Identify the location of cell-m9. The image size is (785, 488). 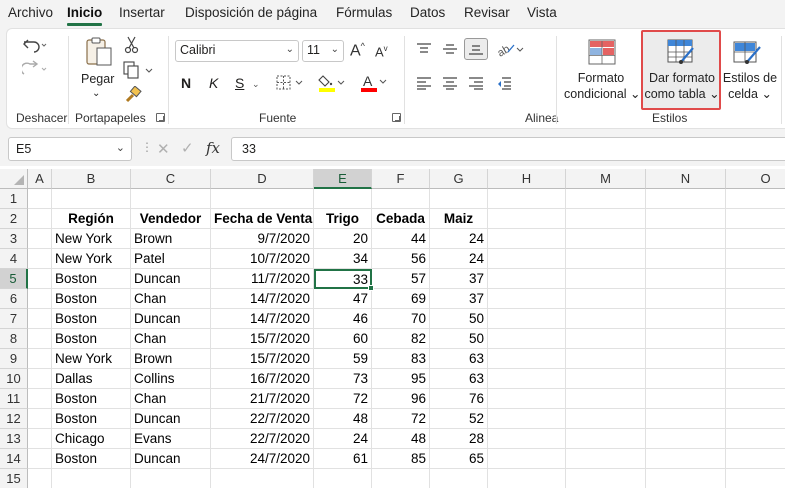
(606, 359).